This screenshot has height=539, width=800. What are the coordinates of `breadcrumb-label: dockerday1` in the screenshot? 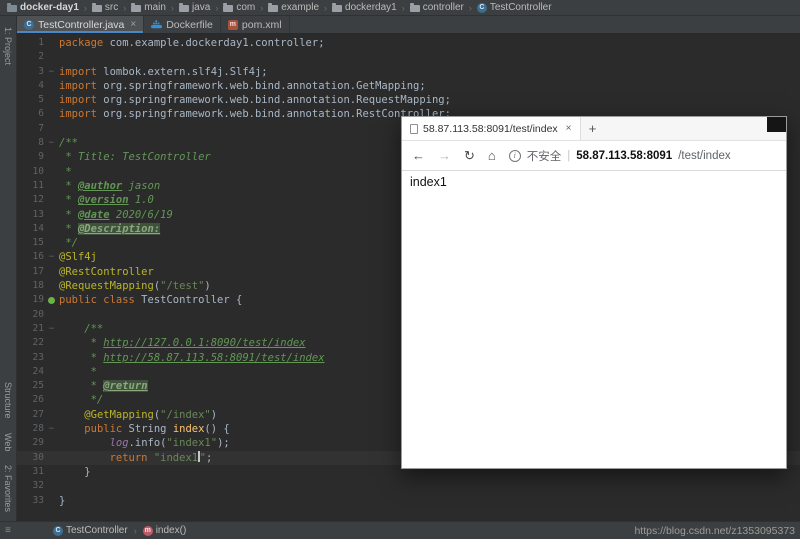 It's located at (371, 7).